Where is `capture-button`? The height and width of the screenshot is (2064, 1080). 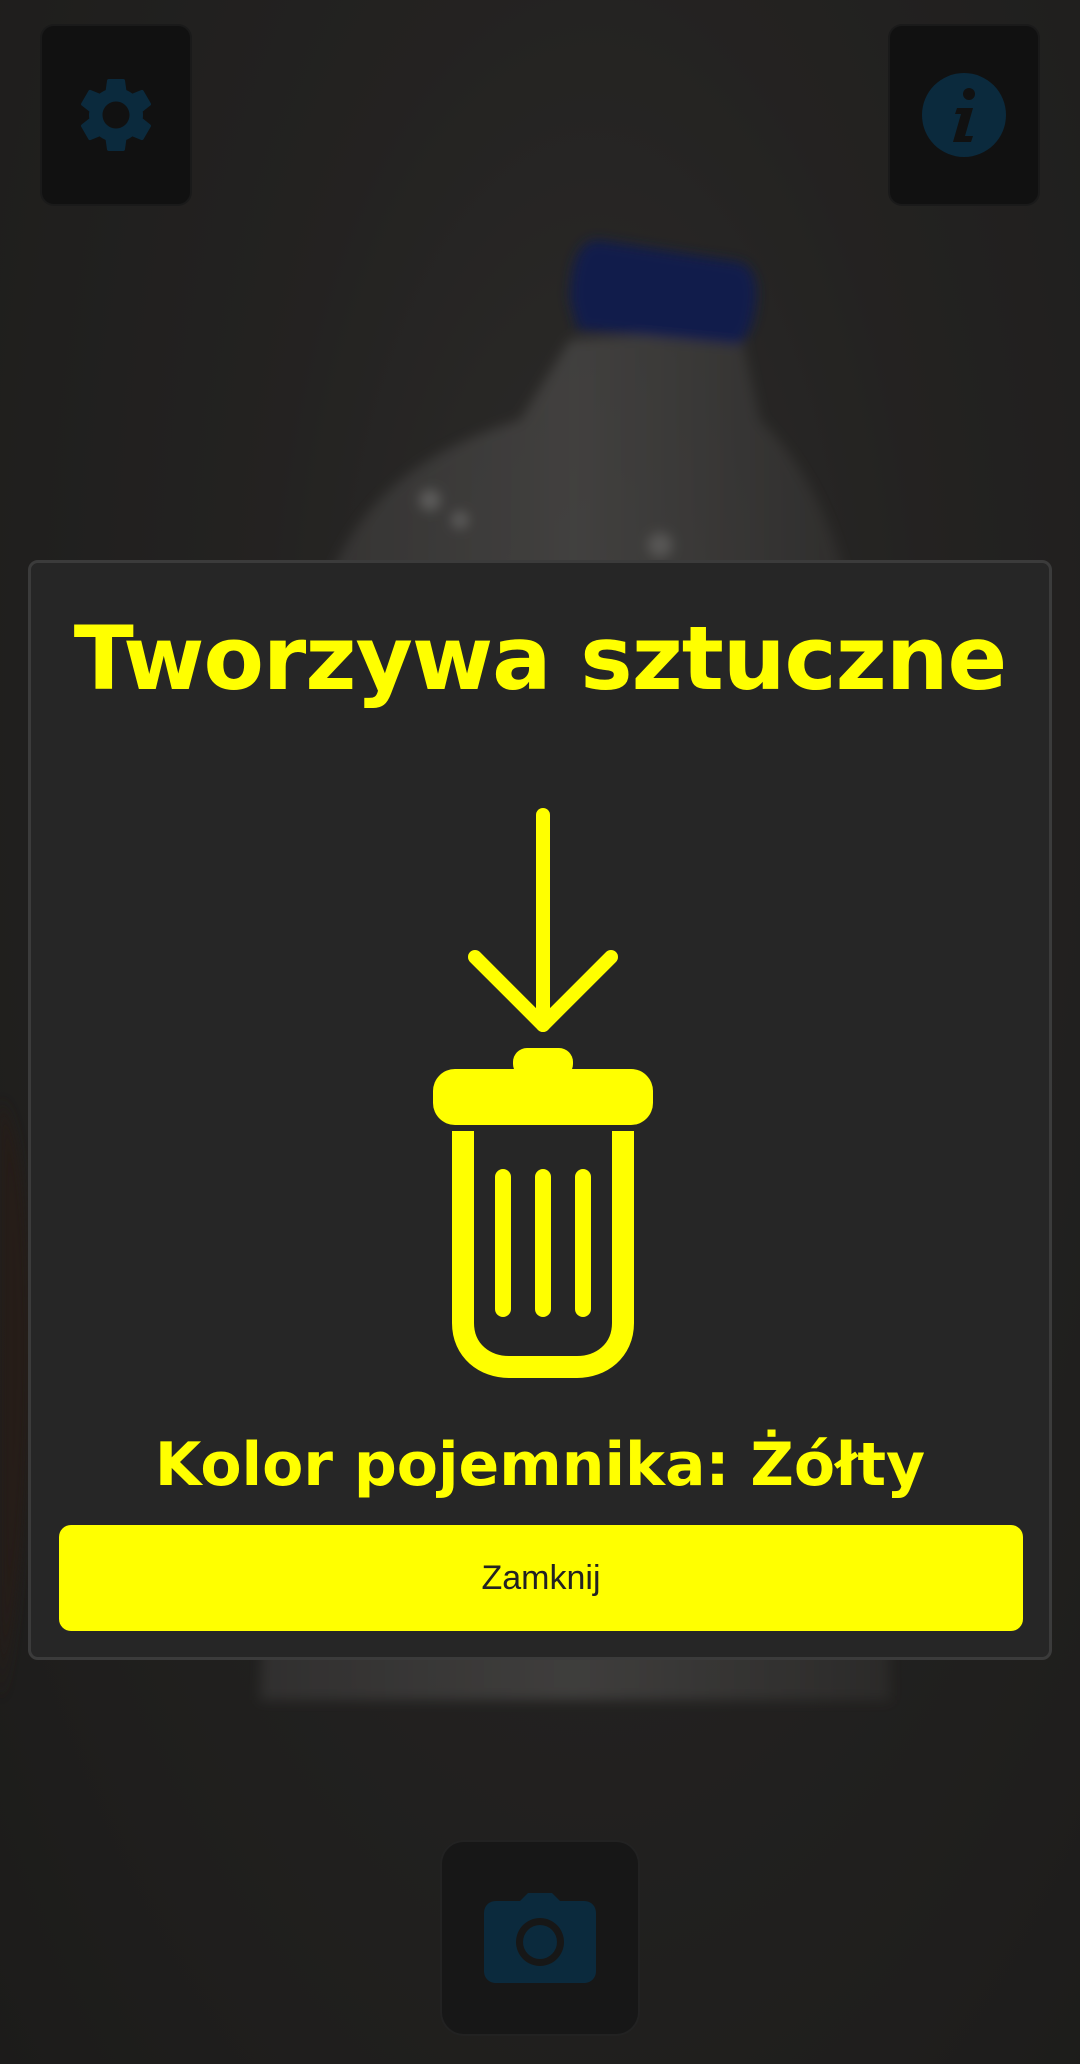
capture-button is located at coordinates (540, 1938).